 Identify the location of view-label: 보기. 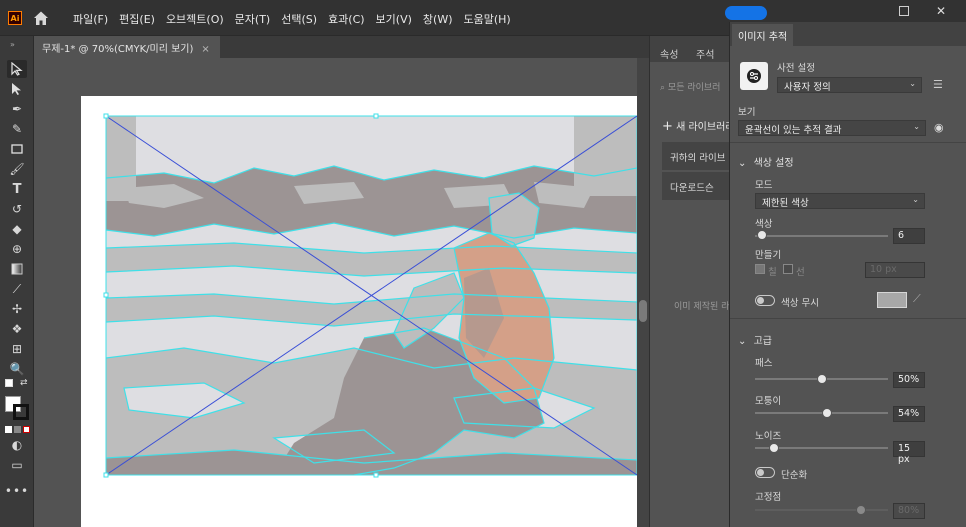
(747, 112).